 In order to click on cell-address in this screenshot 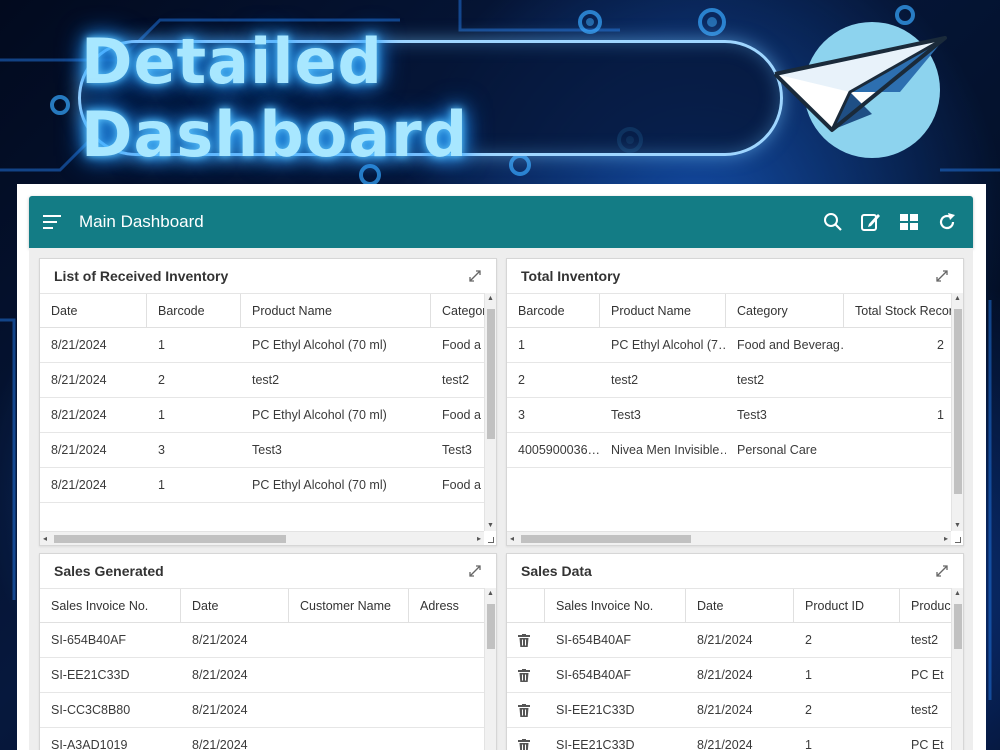, I will do `click(449, 675)`.